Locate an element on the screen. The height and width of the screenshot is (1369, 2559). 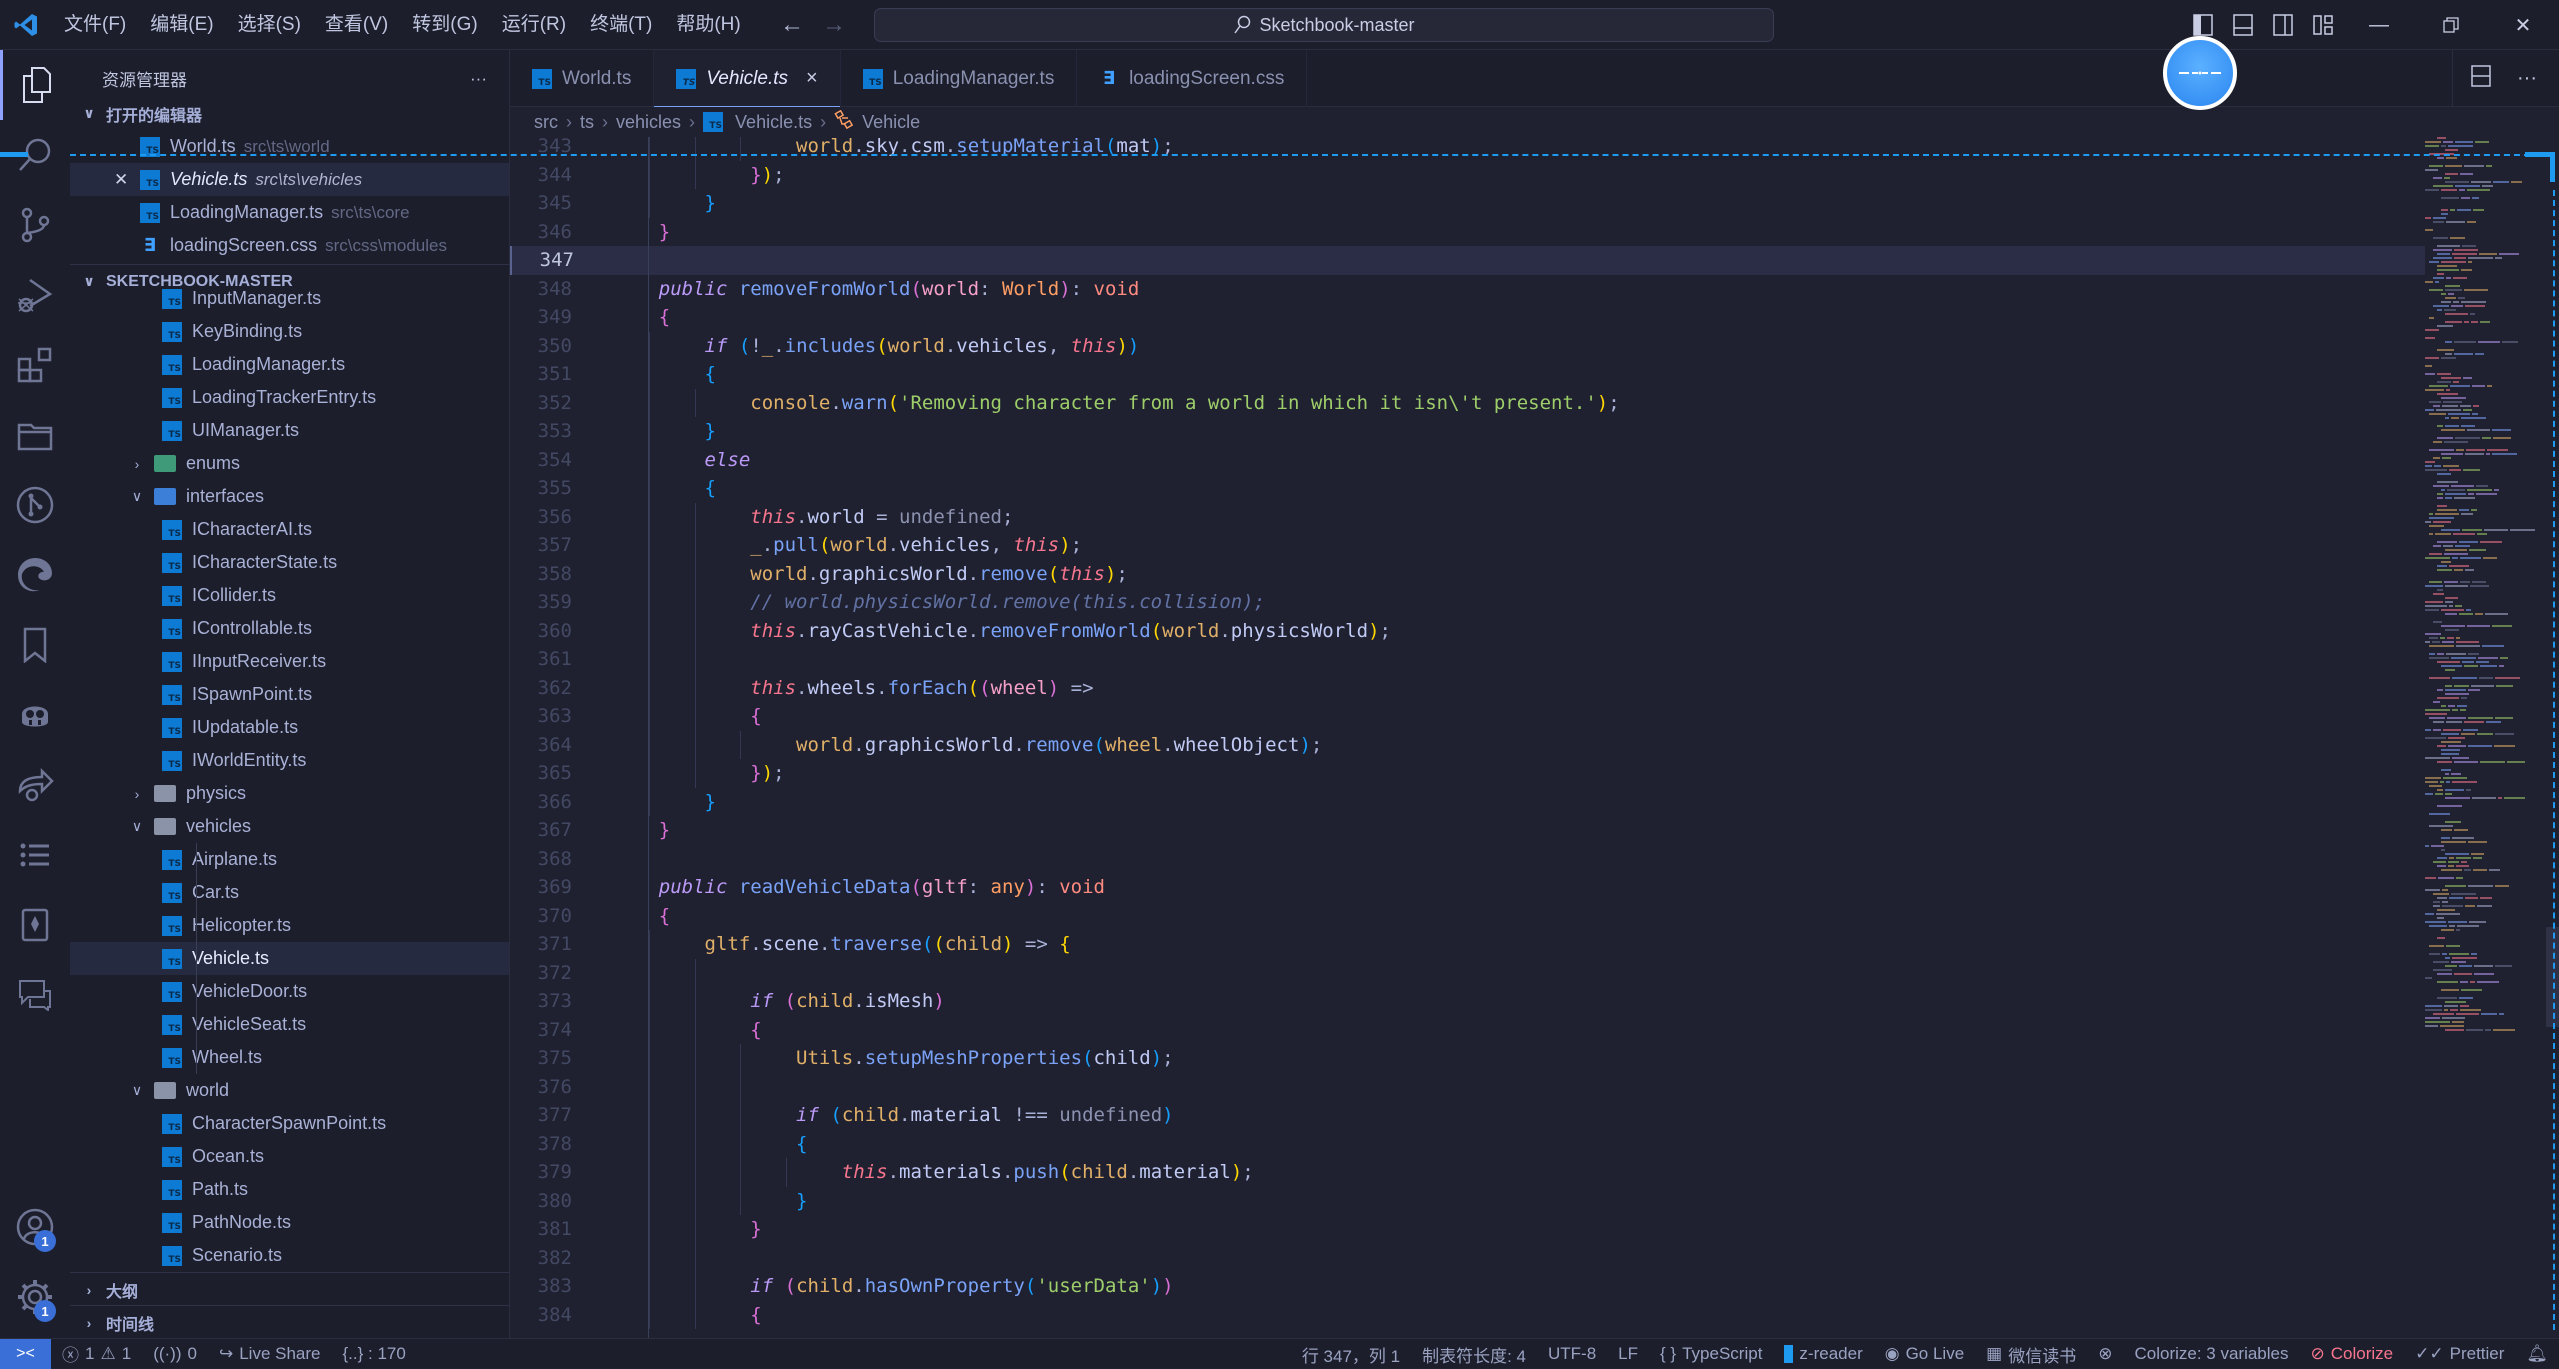
tree-file: TS VehicleDoor.ts is located at coordinates (289, 991).